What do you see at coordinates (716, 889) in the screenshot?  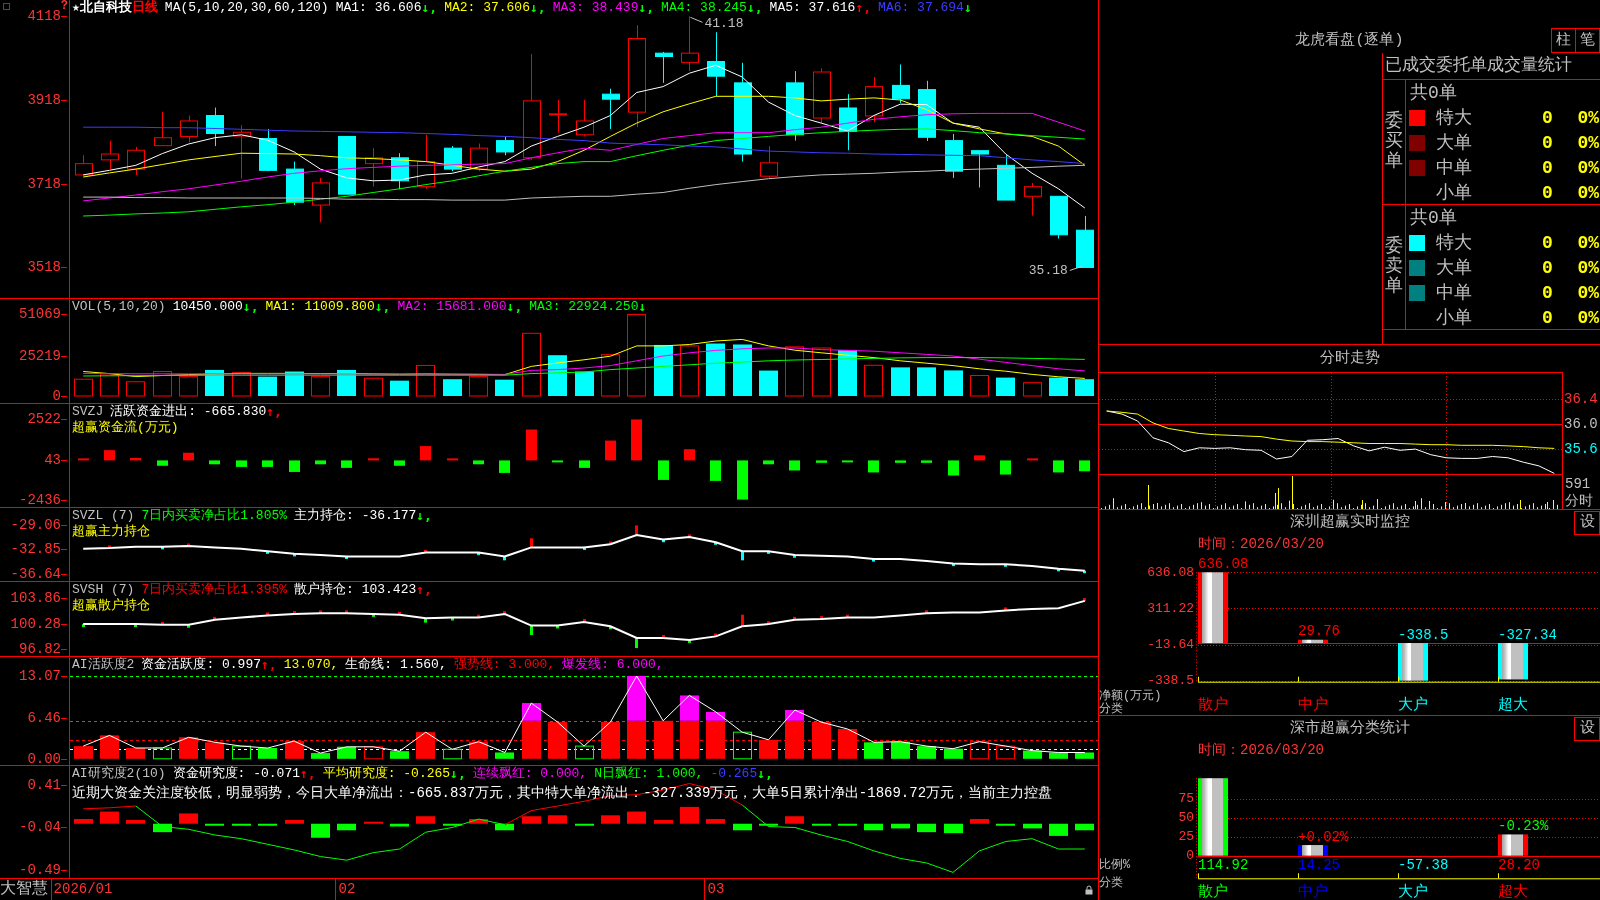 I see `date-label: 03` at bounding box center [716, 889].